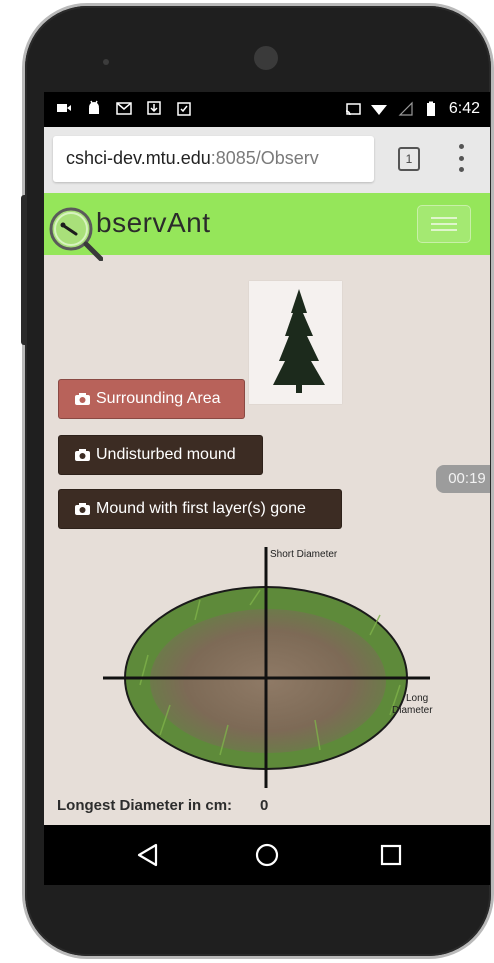 The height and width of the screenshot is (963, 494). I want to click on address-bar: cshci-dev.mtu.edu:8085/Observ, so click(213, 159).